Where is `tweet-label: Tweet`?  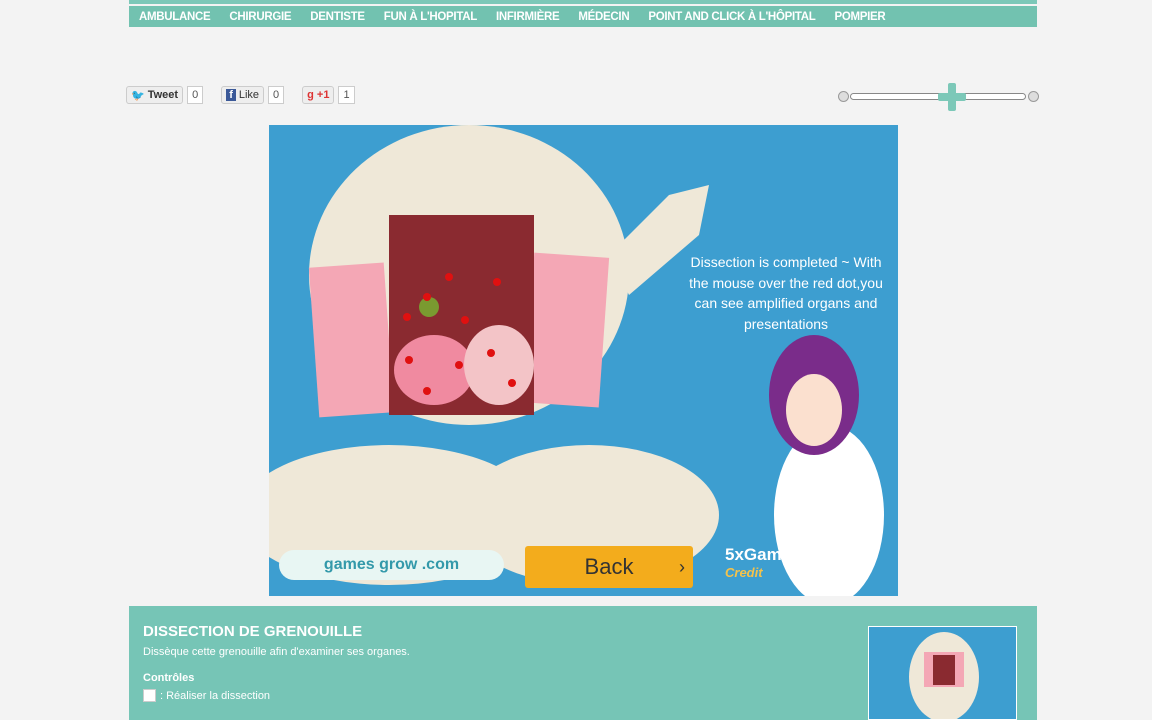
tweet-label: Tweet is located at coordinates (163, 95).